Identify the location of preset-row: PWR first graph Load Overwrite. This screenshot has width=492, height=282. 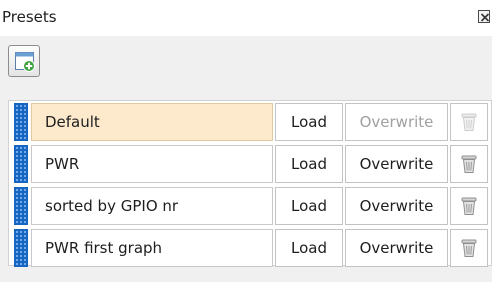
(250, 247).